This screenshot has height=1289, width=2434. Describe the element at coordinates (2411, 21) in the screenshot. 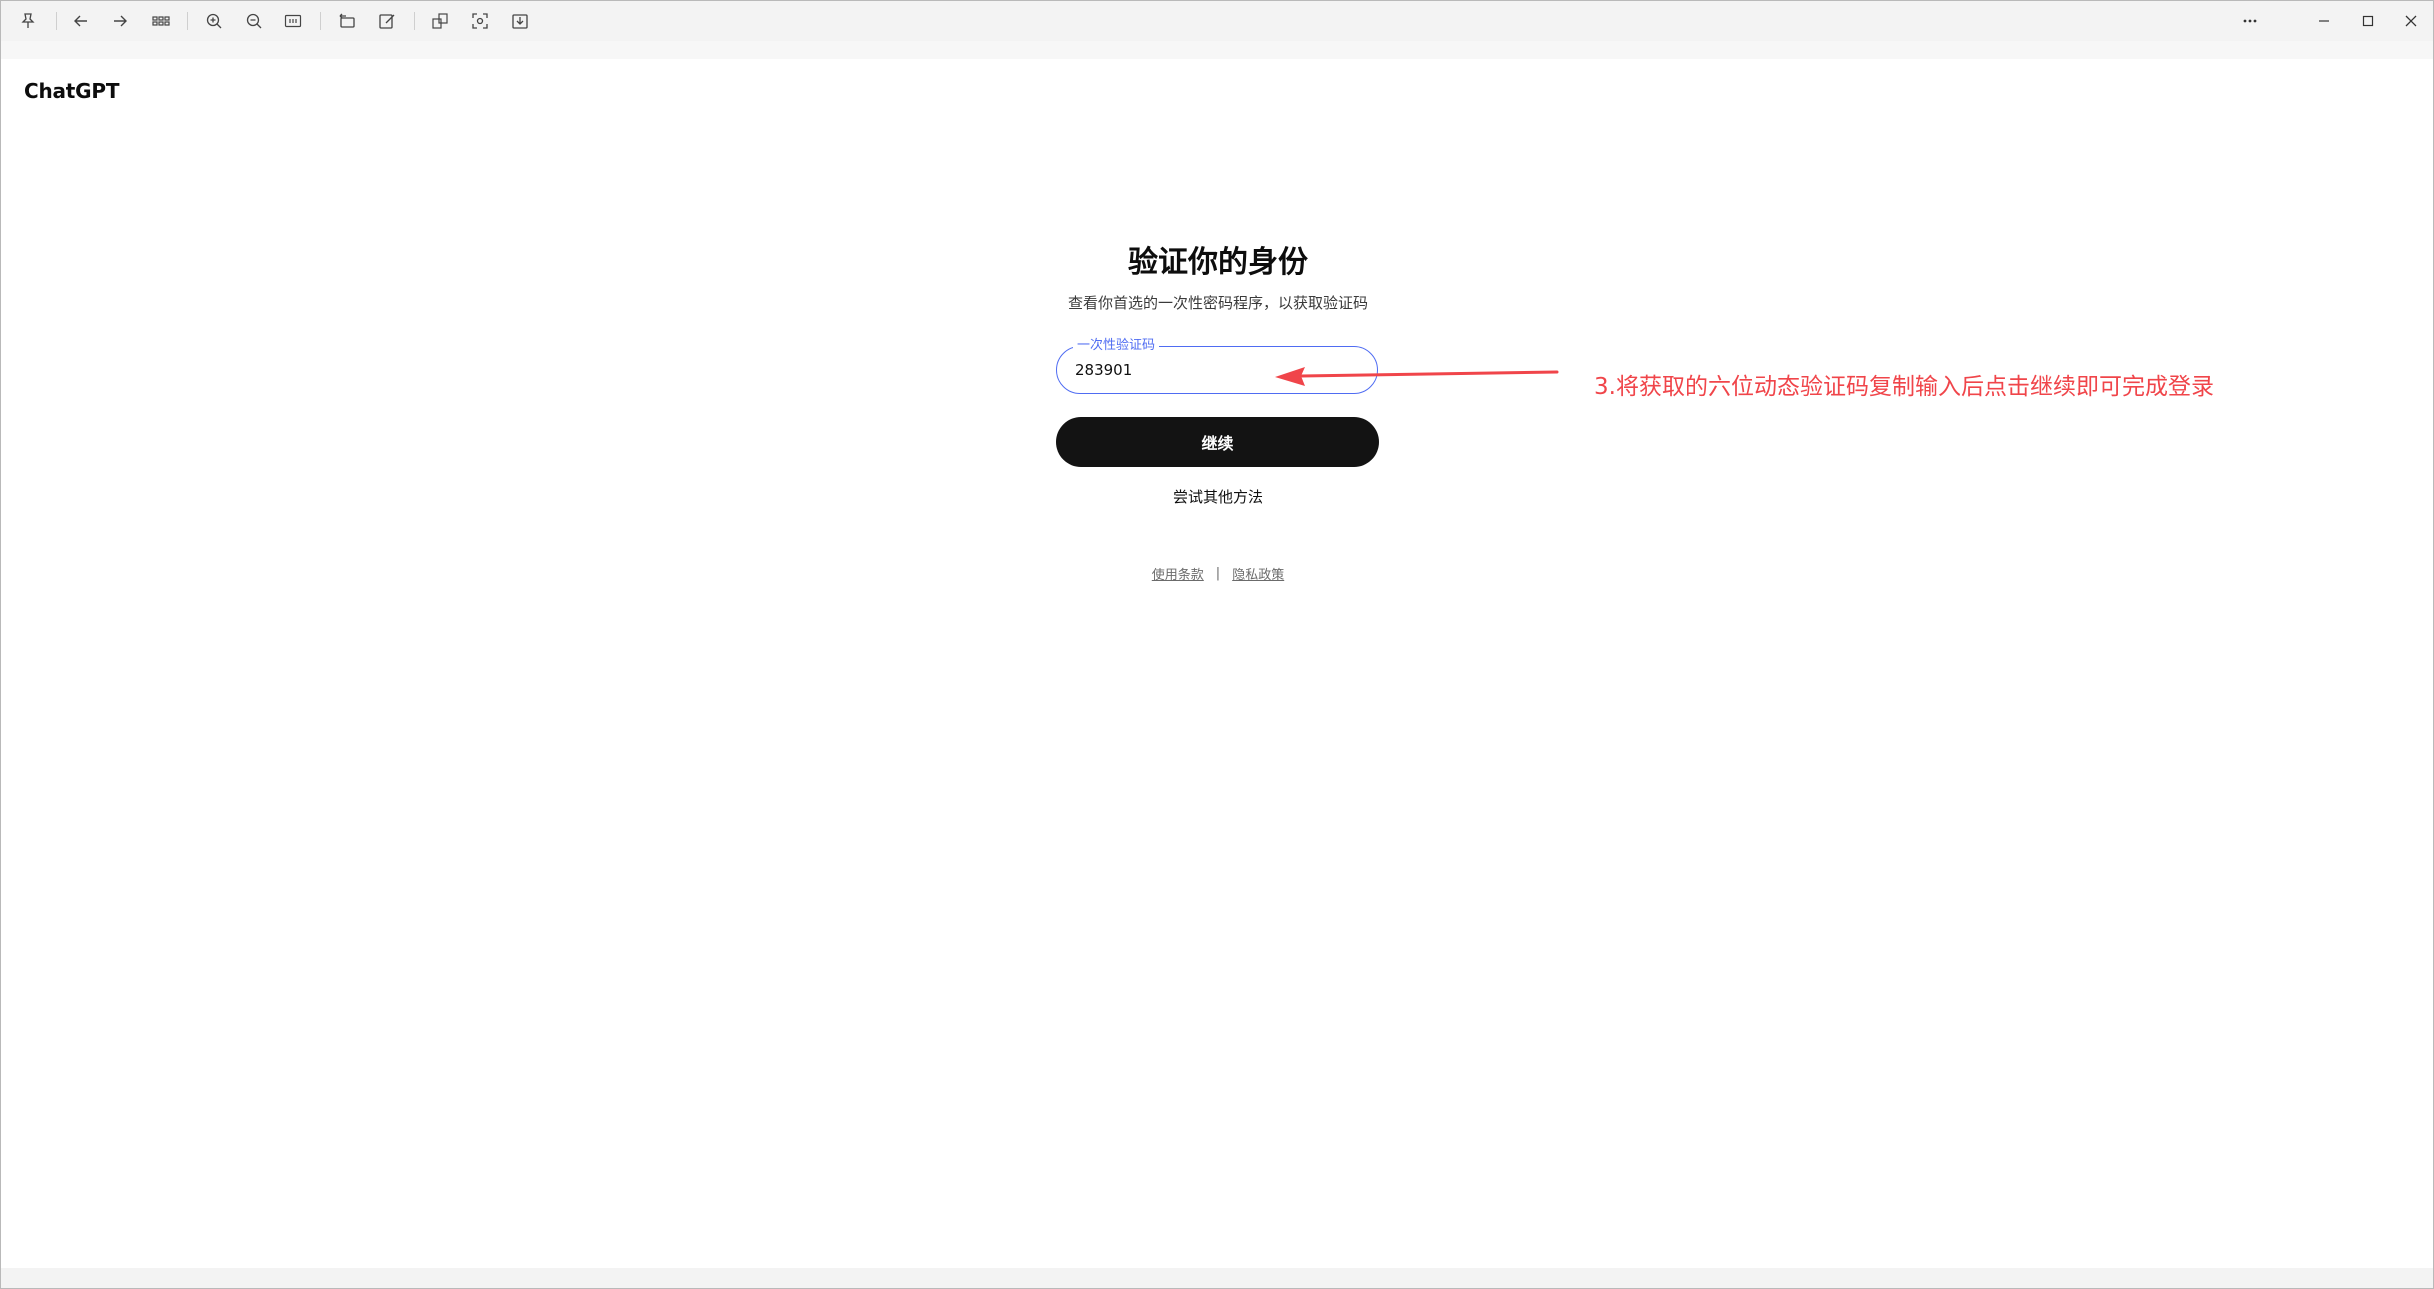

I see `close-icon` at that location.